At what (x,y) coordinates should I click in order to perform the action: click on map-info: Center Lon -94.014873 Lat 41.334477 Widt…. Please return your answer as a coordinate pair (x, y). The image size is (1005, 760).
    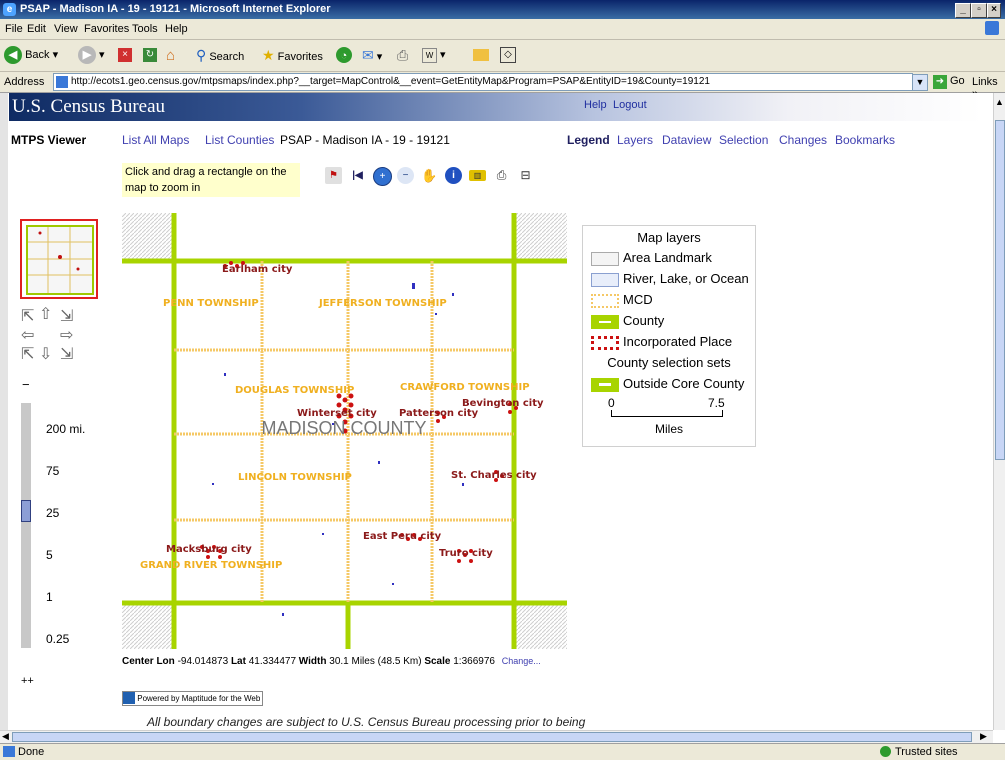
    Looking at the image, I should click on (331, 661).